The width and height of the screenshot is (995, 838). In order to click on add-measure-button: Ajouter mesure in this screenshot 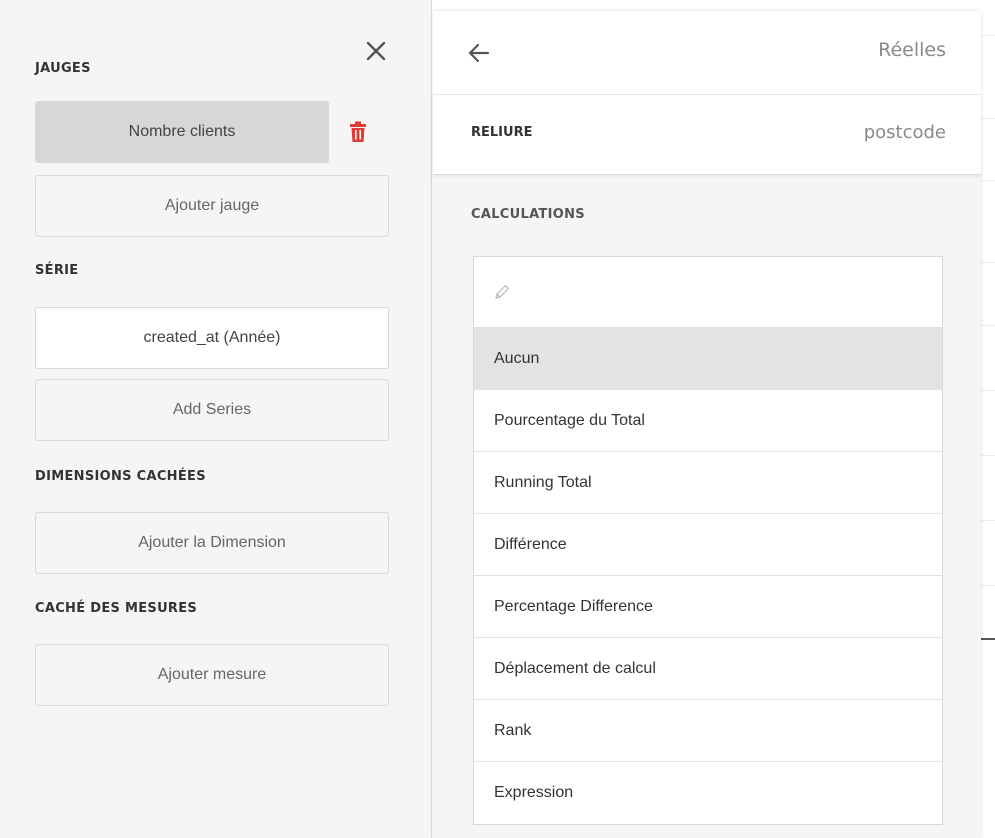, I will do `click(212, 675)`.